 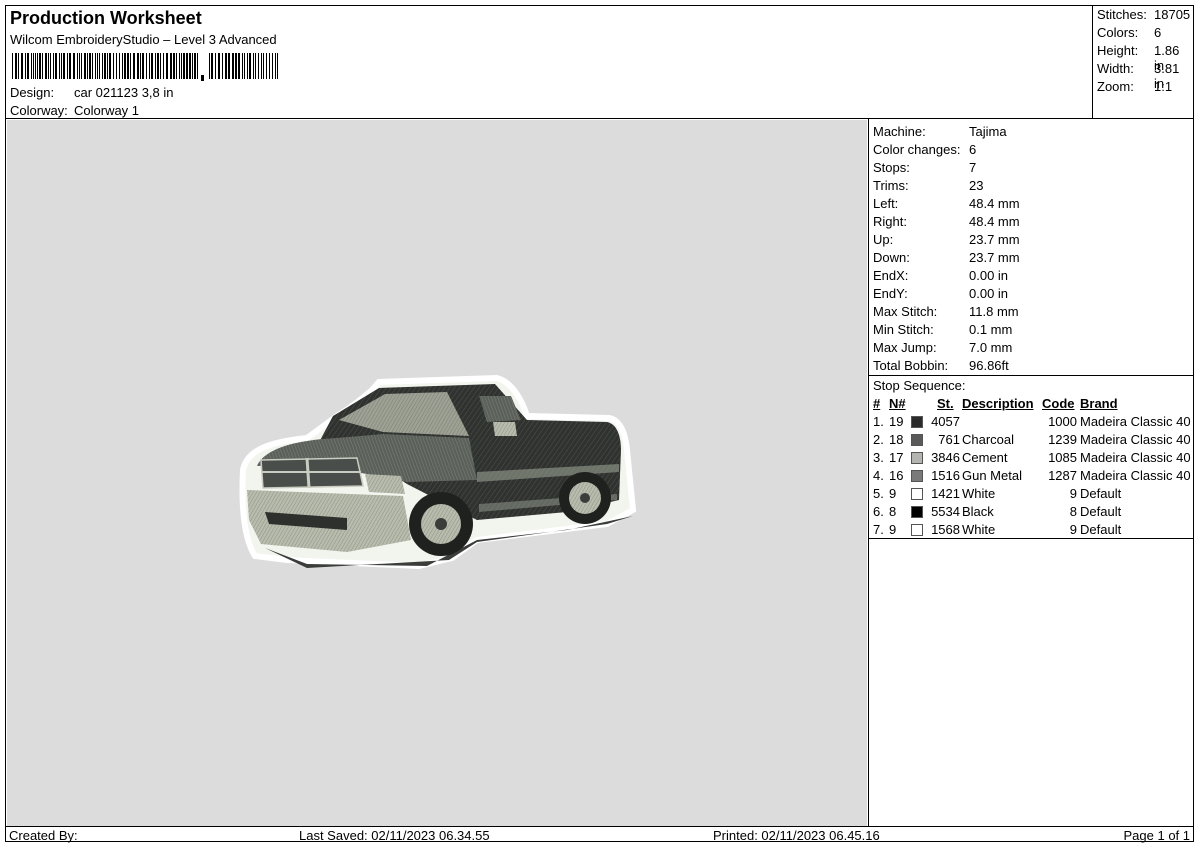 What do you see at coordinates (994, 221) in the screenshot?
I see `right-value: 48.4 mm` at bounding box center [994, 221].